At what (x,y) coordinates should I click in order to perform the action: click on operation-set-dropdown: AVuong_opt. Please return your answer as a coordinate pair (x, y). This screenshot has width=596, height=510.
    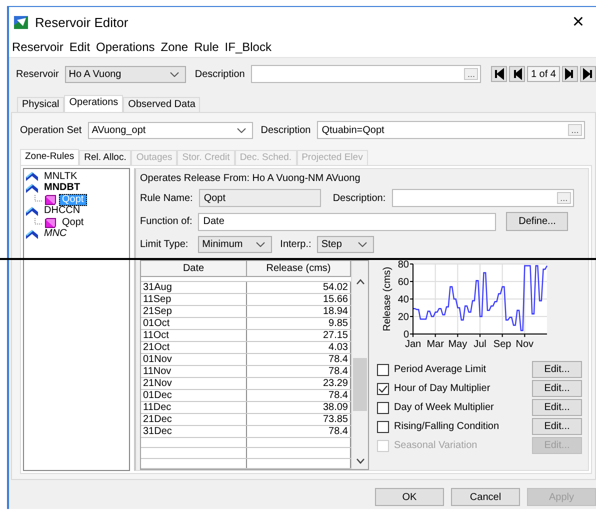
    Looking at the image, I should click on (170, 130).